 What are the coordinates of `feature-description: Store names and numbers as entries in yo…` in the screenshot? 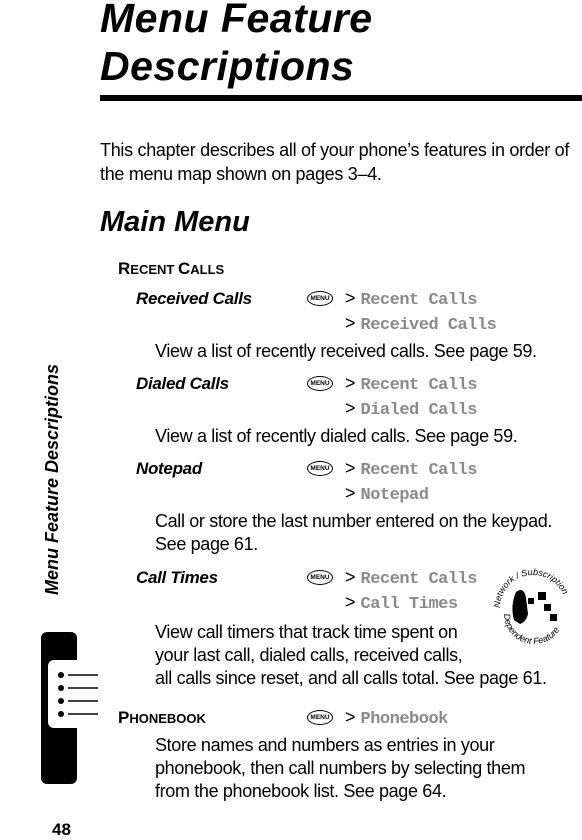 It's located at (340, 768).